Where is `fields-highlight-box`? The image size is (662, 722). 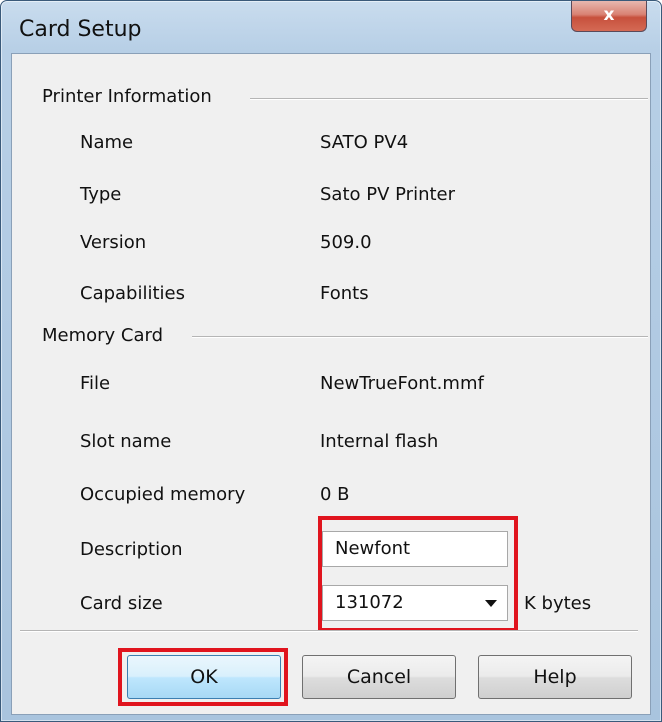
fields-highlight-box is located at coordinates (418, 574).